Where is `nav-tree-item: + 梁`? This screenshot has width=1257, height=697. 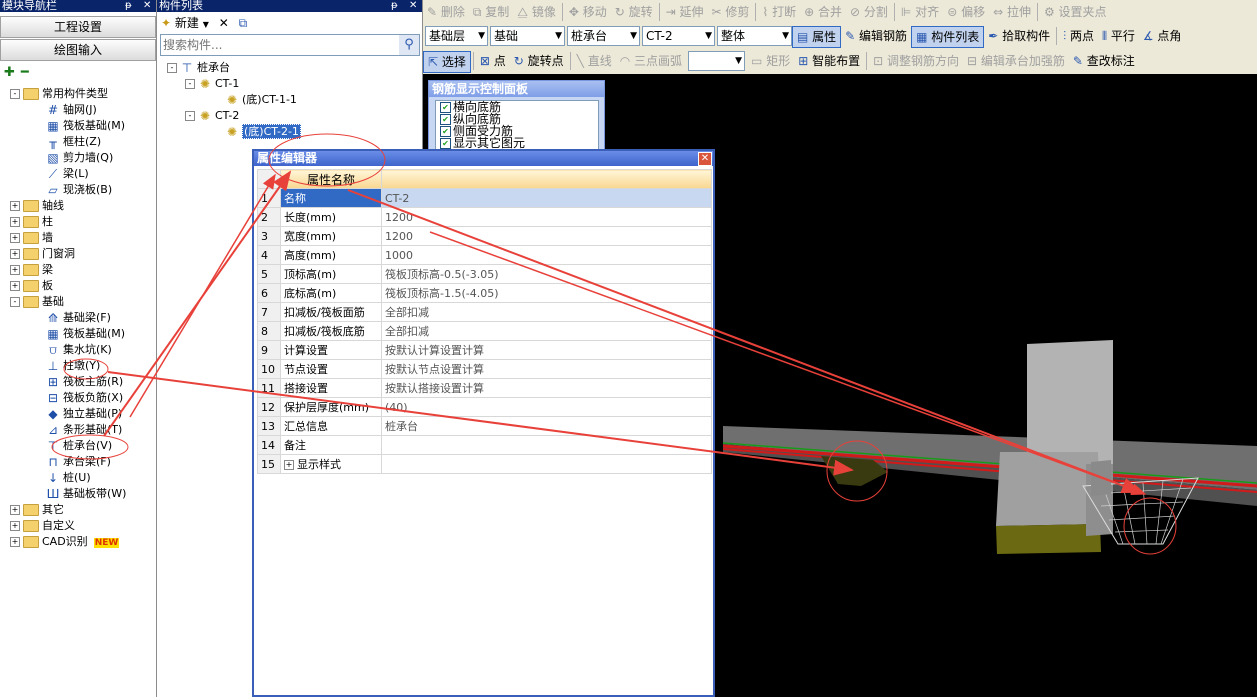 nav-tree-item: + 梁 is located at coordinates (78, 270).